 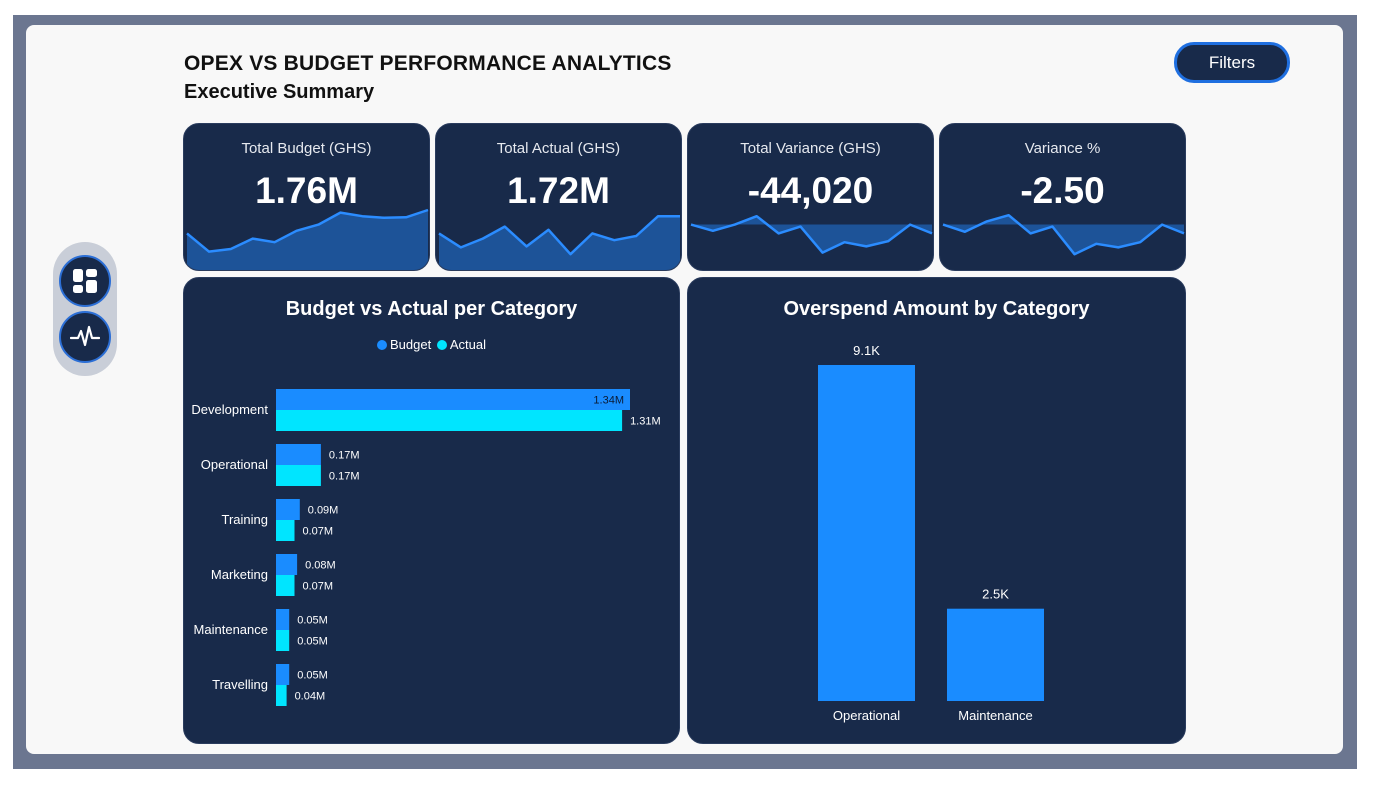 What do you see at coordinates (810, 148) in the screenshot?
I see `kpi-label: Total Variance (GHS)` at bounding box center [810, 148].